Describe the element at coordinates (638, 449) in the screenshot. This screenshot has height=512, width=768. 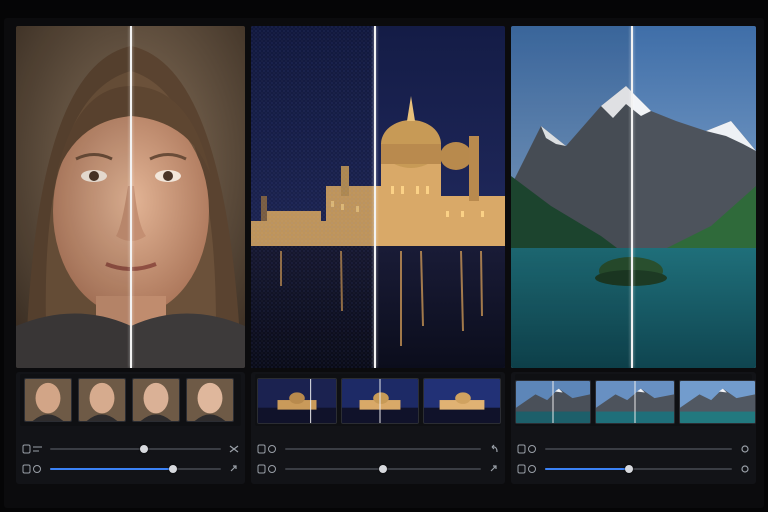
I see `haze-slider` at that location.